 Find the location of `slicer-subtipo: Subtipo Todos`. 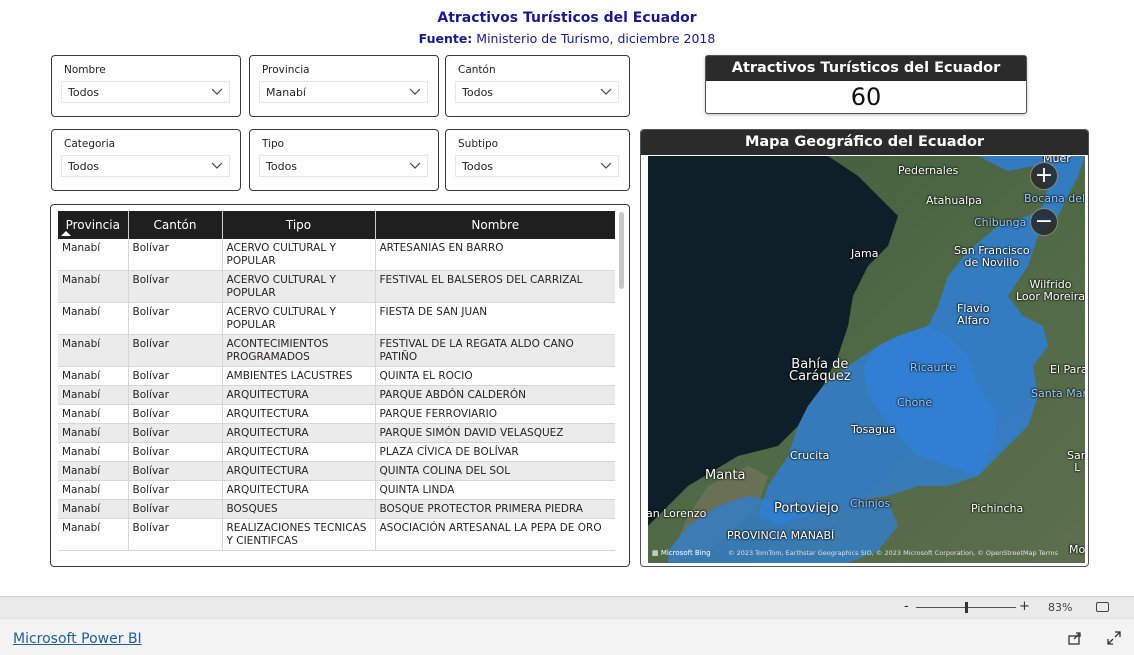

slicer-subtipo: Subtipo Todos is located at coordinates (537, 160).